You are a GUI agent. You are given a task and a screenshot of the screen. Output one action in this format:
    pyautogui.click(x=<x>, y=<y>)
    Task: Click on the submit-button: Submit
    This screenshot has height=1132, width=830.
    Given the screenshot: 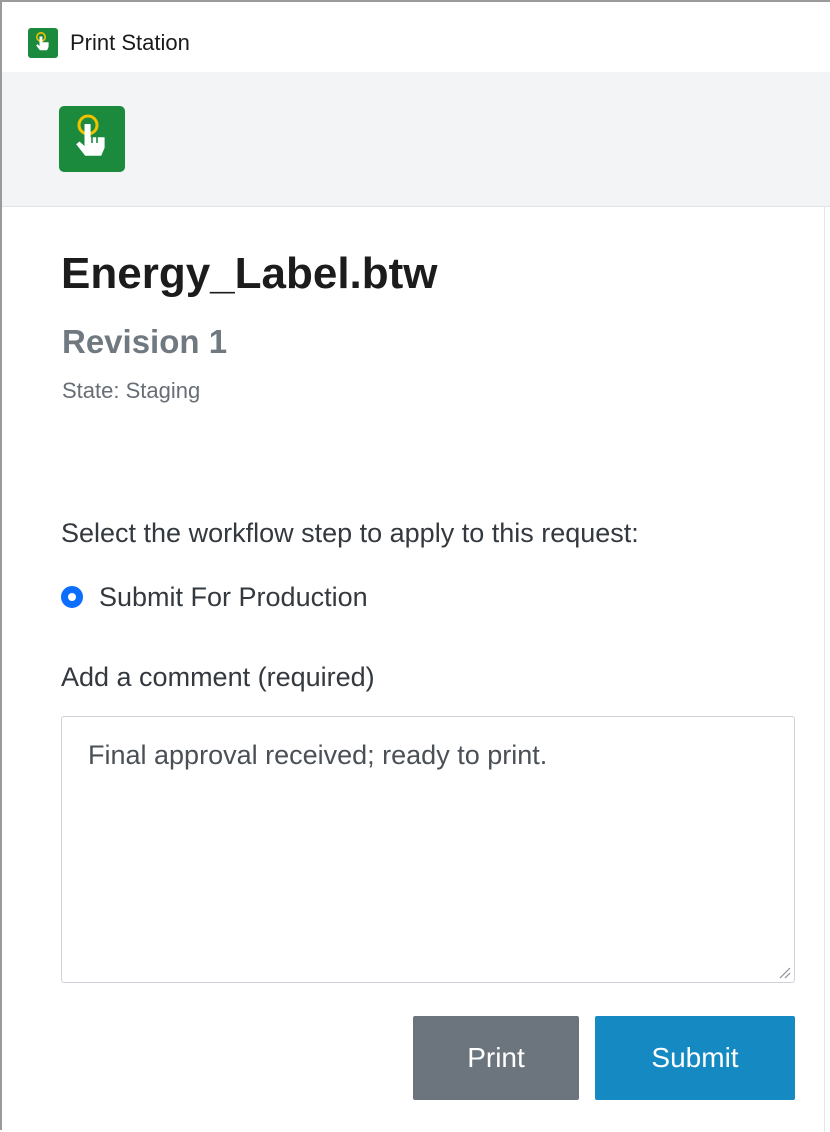 What is the action you would take?
    pyautogui.click(x=695, y=1058)
    